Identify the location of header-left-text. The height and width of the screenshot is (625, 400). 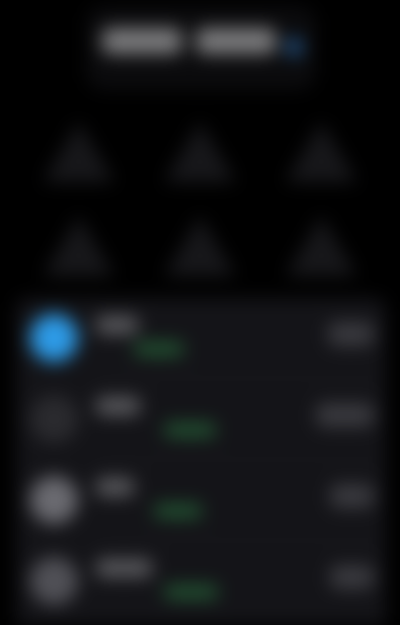
(142, 41).